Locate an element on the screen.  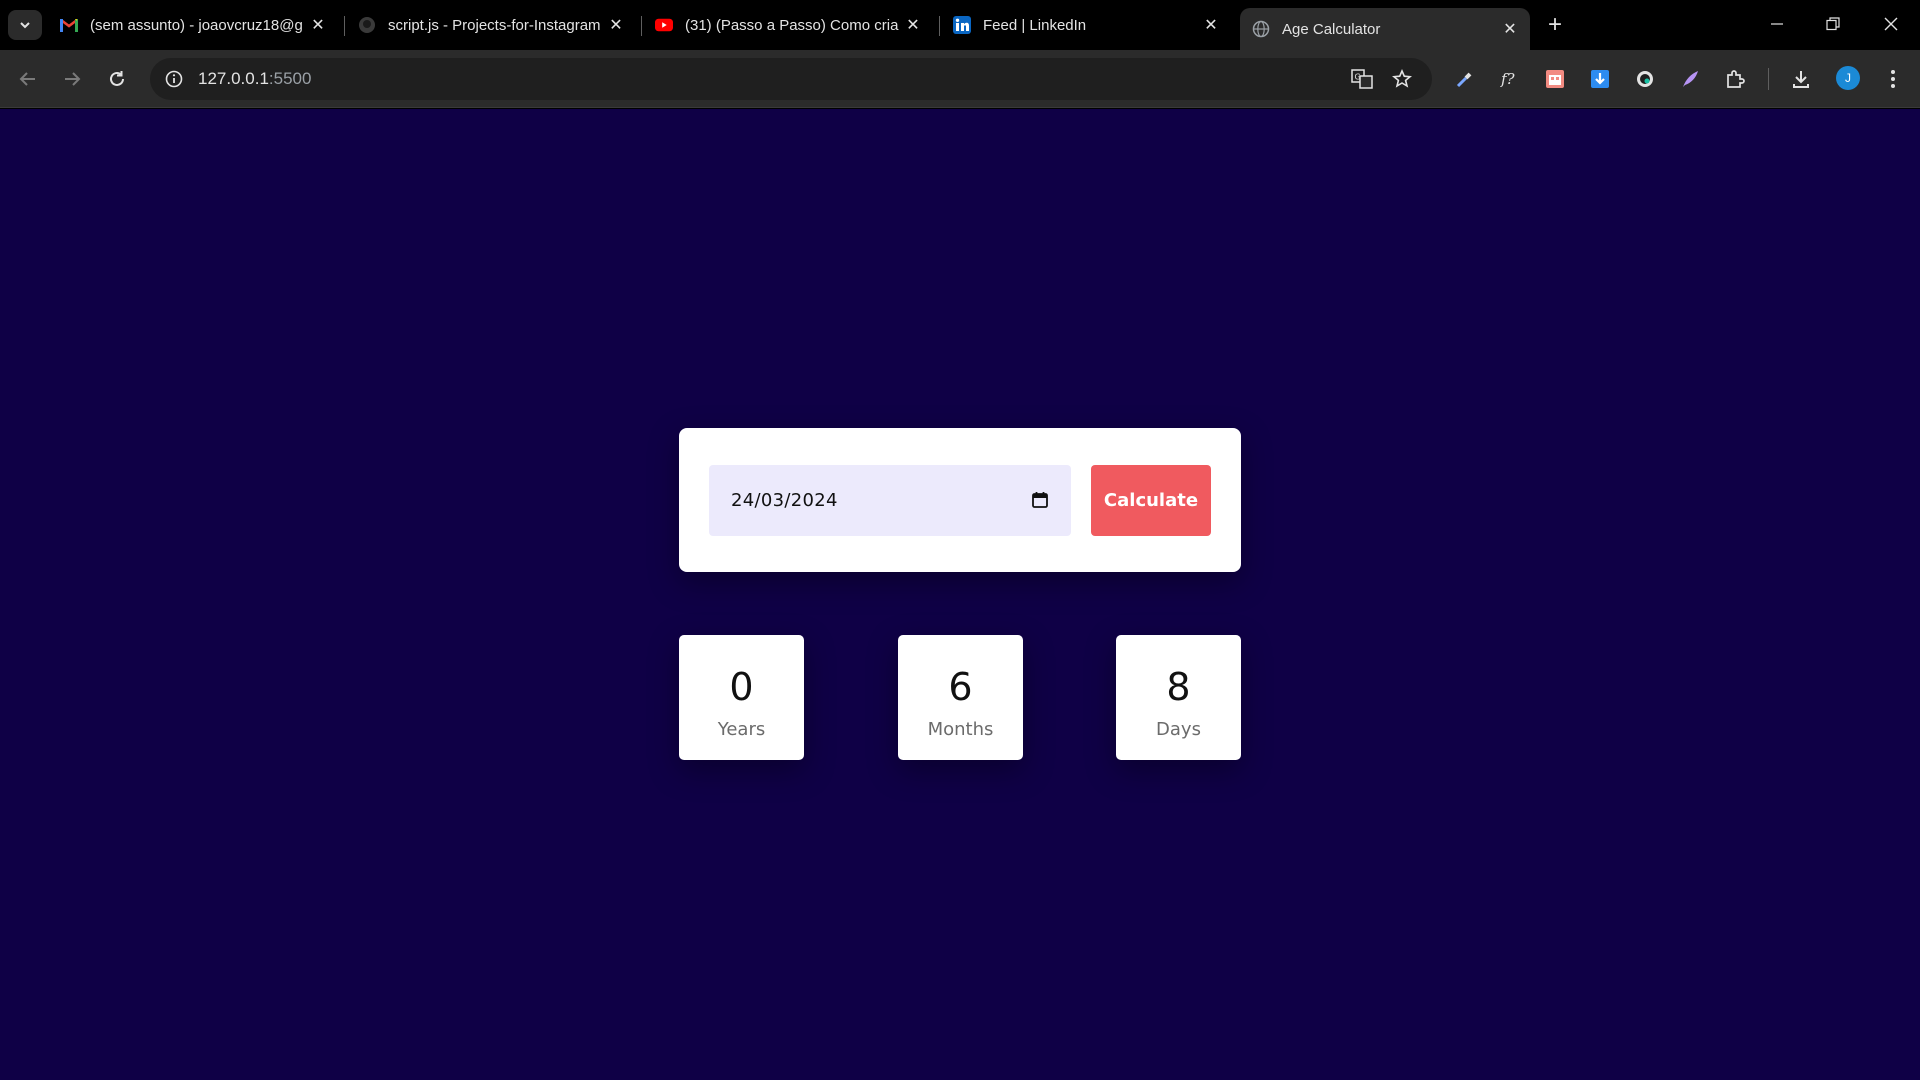
youtube-icon is located at coordinates (664, 25).